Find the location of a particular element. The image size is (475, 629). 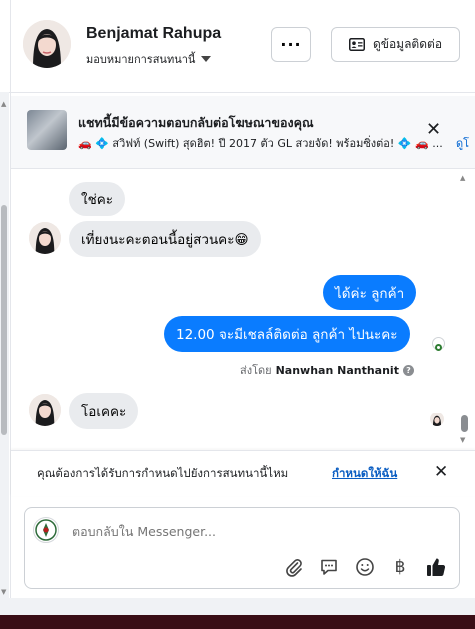

assign-conversation-dropdown: มอบหมายการสนทนานี้ is located at coordinates (149, 59).